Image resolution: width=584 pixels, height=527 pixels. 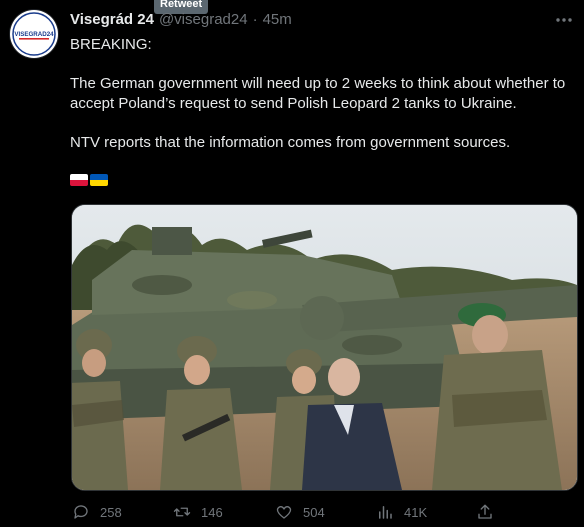 I want to click on reply-count: 258, so click(x=111, y=512).